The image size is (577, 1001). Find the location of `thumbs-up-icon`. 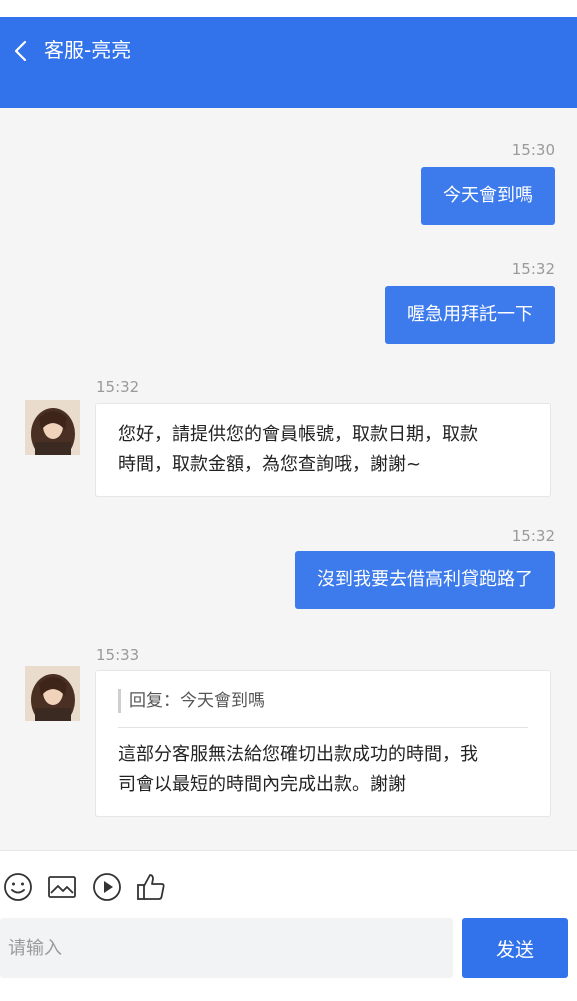

thumbs-up-icon is located at coordinates (151, 887).